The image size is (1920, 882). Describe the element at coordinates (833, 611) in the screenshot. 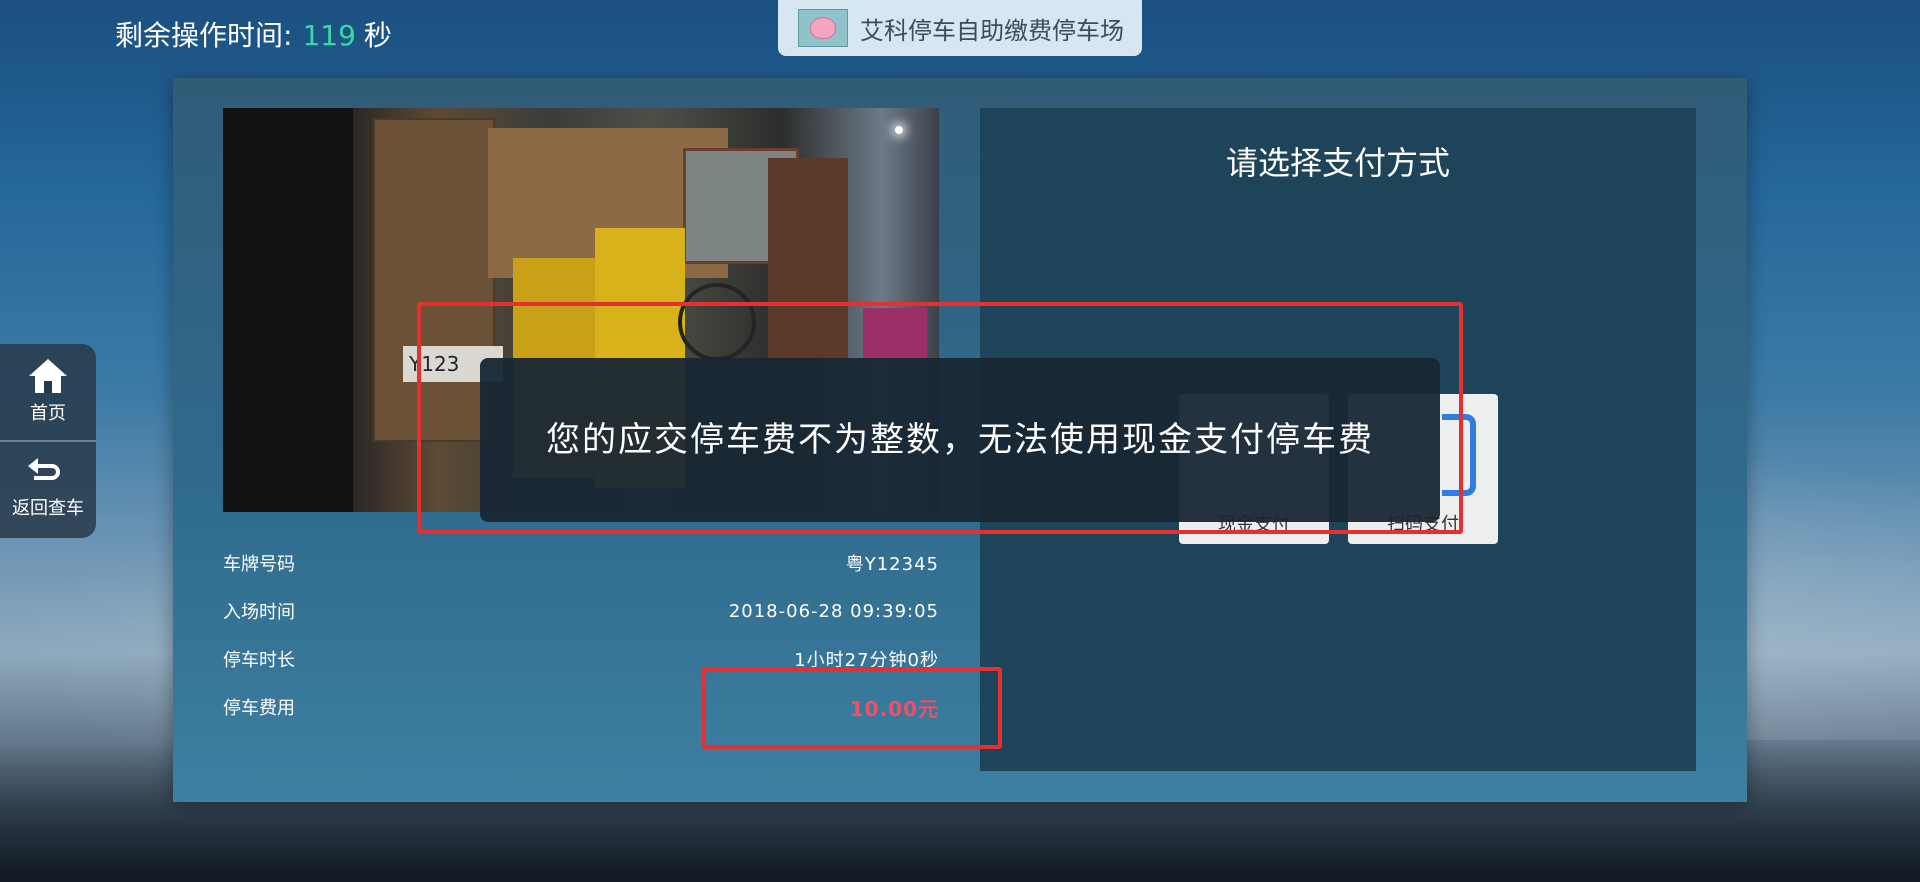

I see `entry-time: 2018-06-28 09:39:05` at that location.